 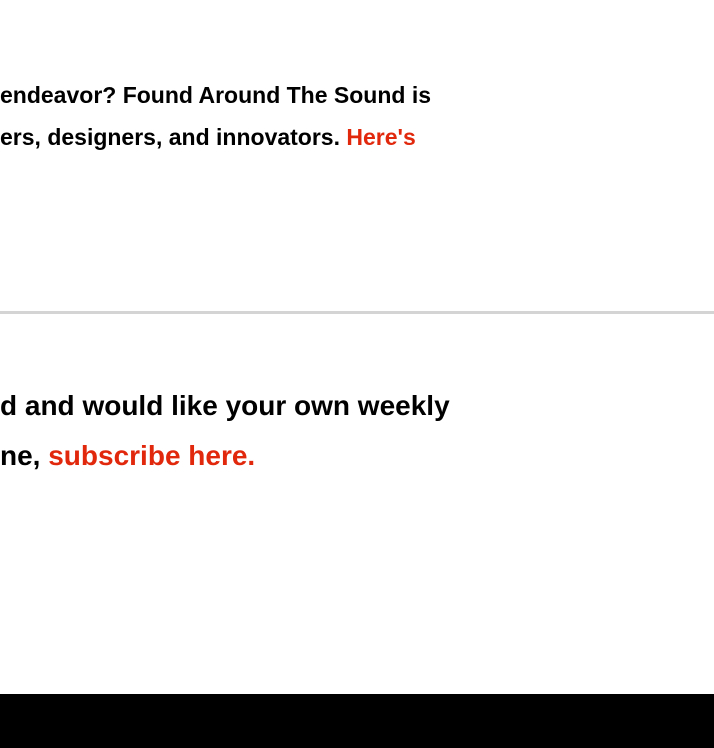 I want to click on intro-line-2-text: ers, designers, and innovators., so click(x=173, y=137).